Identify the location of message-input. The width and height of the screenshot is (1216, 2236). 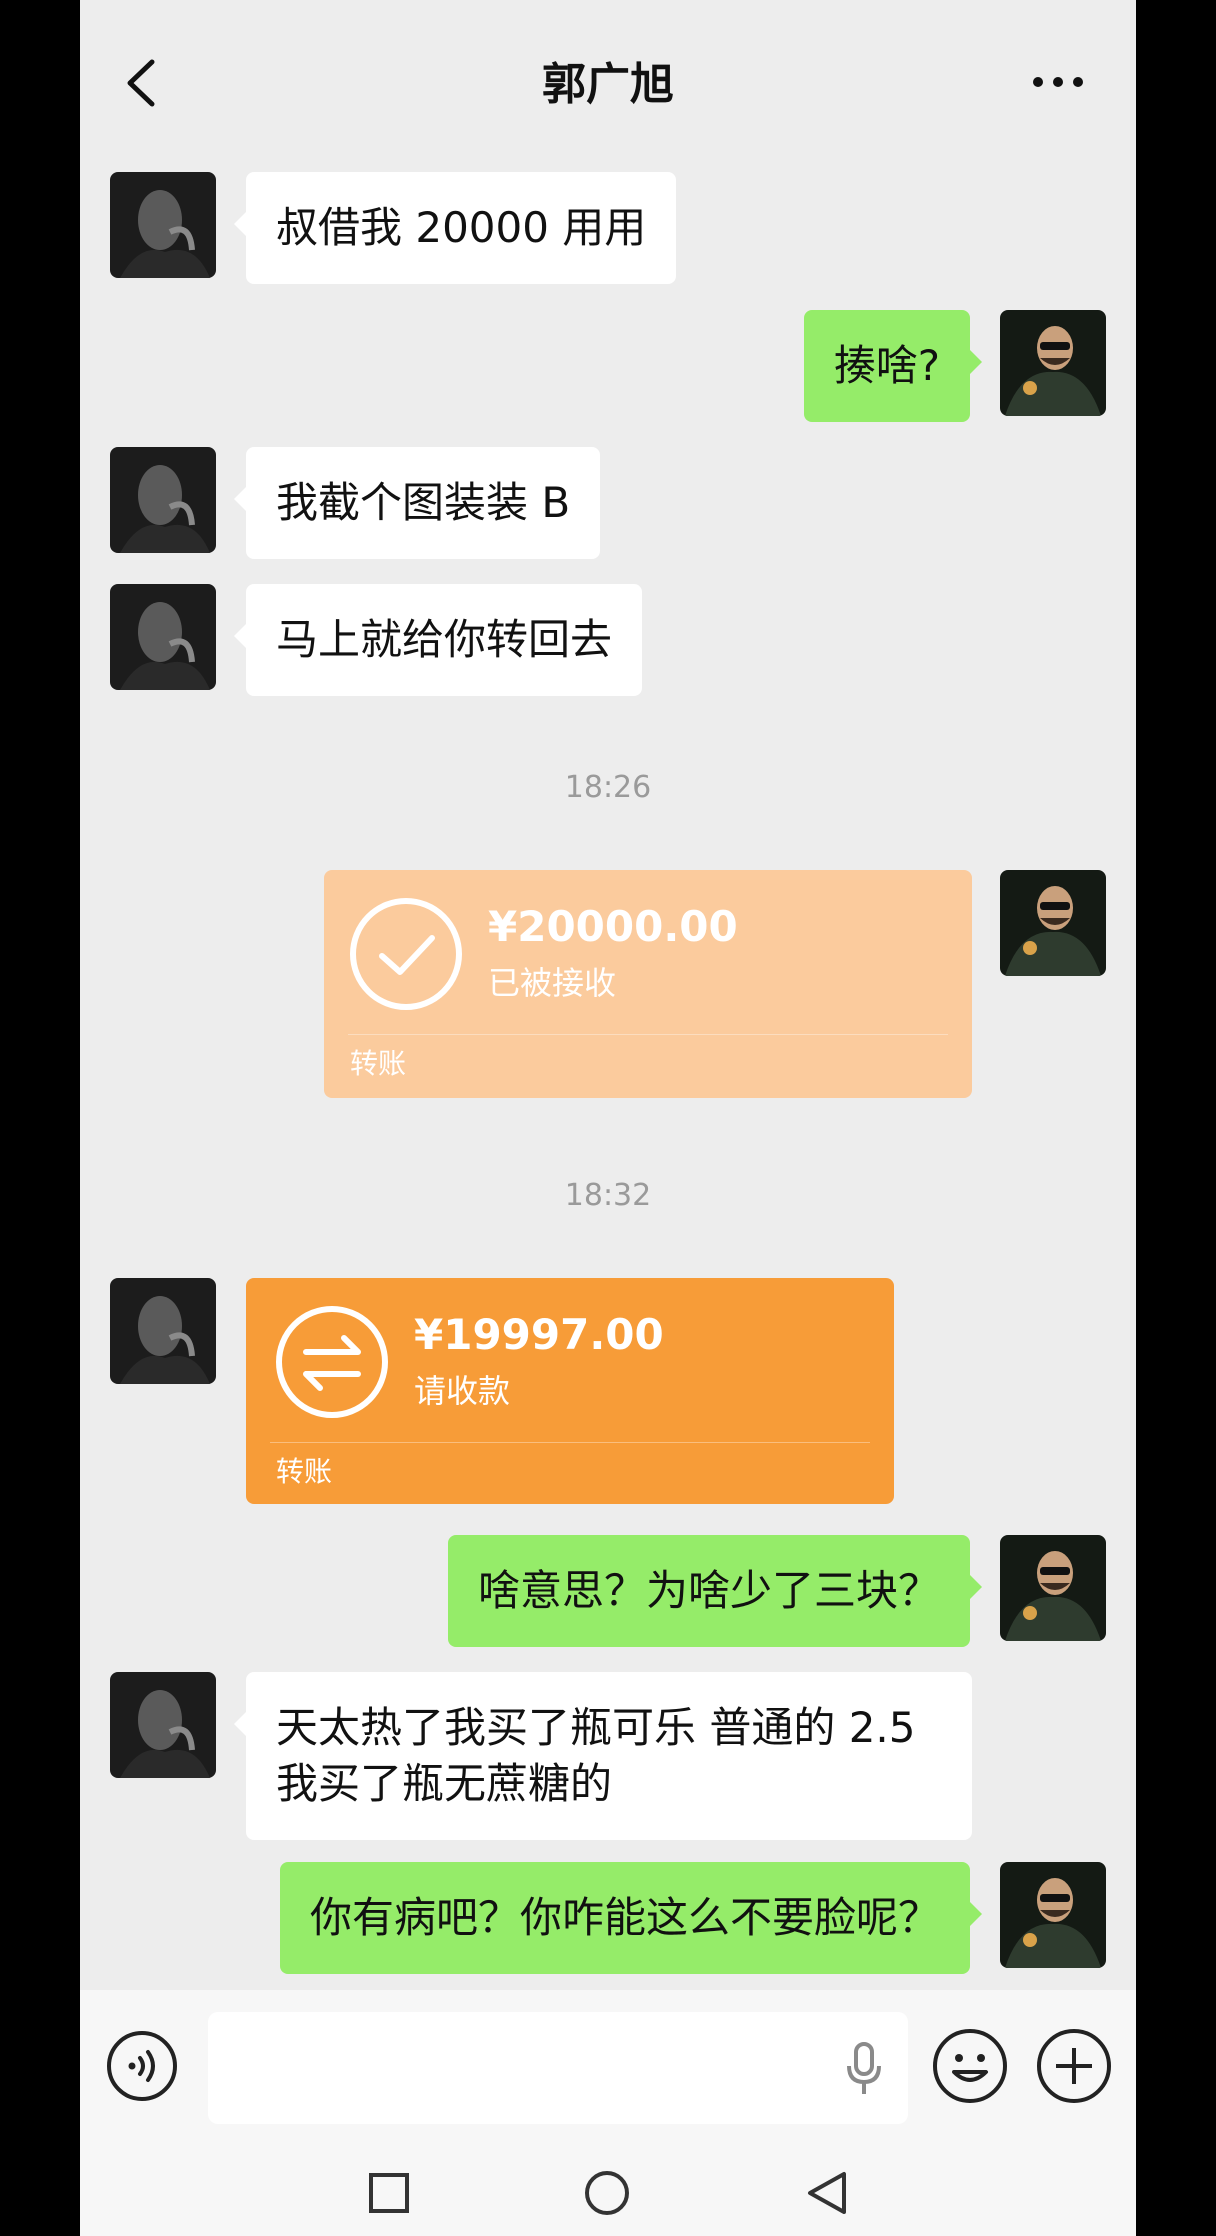
(558, 2068).